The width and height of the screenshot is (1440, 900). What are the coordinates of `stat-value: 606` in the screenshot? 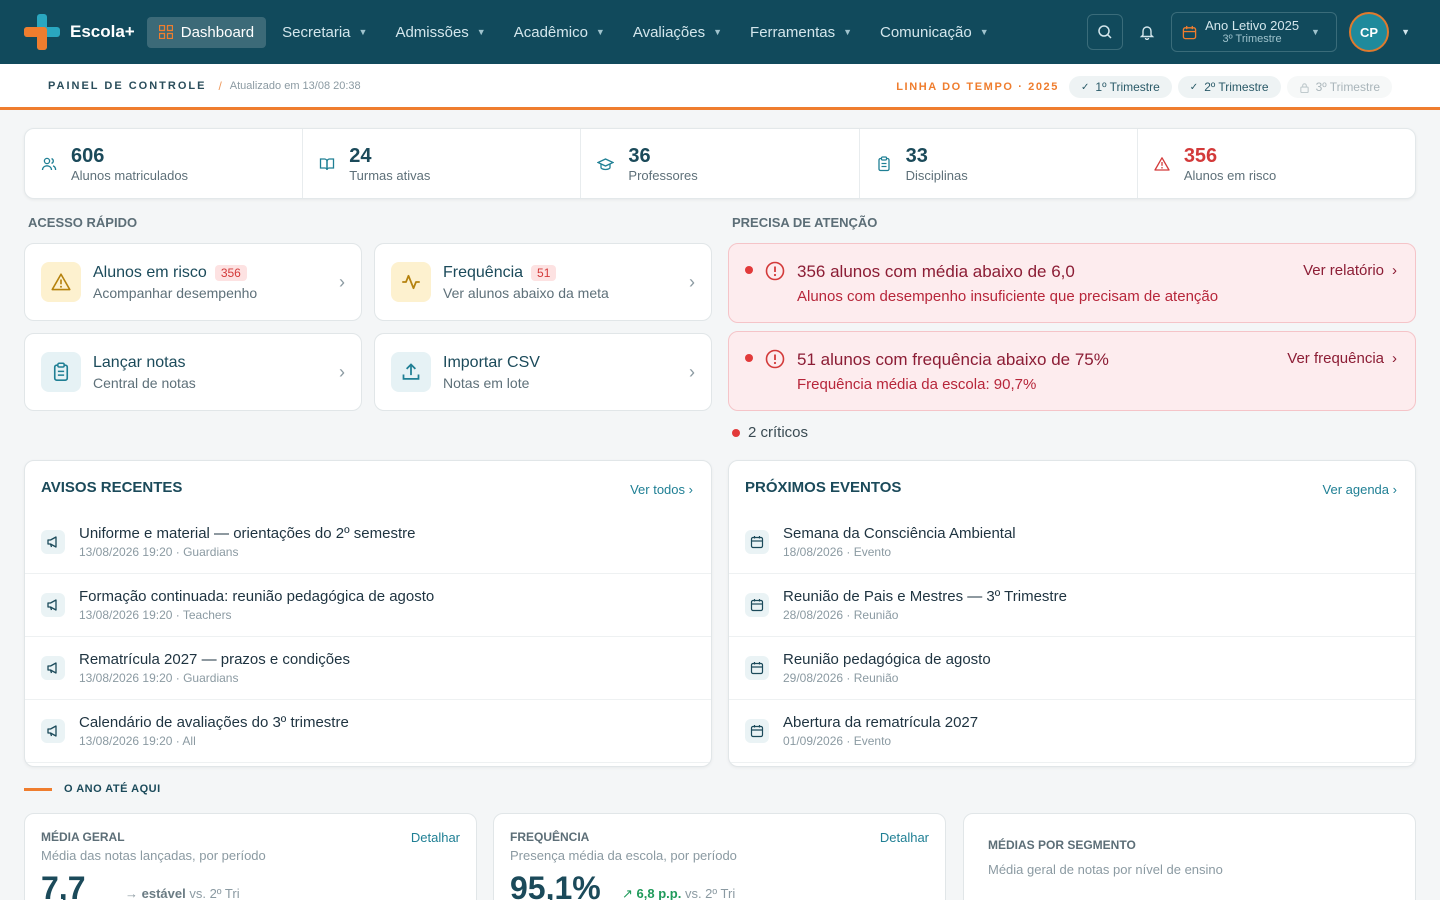 It's located at (88, 156).